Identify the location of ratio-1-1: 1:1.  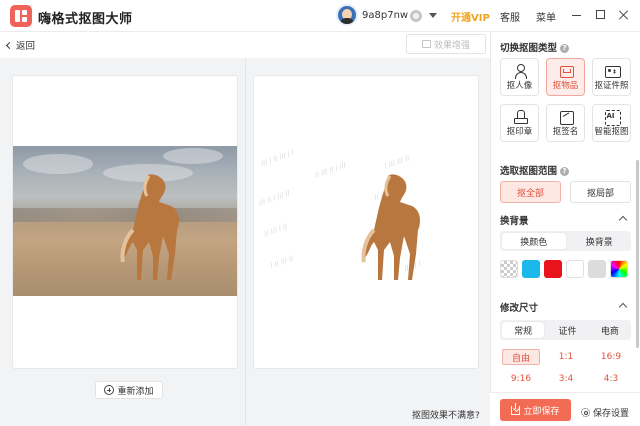
(566, 357).